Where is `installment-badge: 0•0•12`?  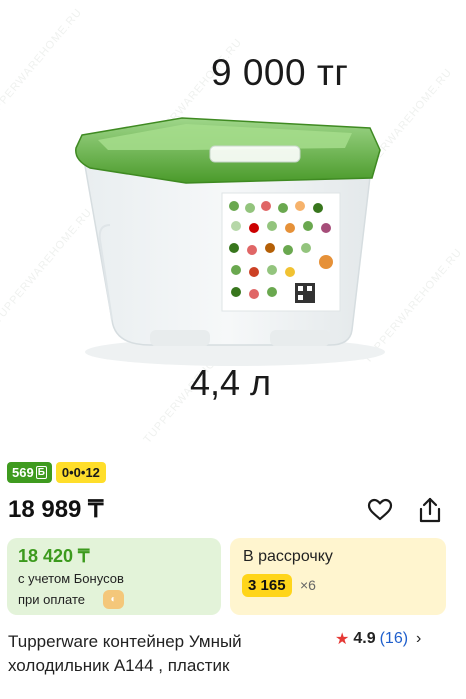 installment-badge: 0•0•12 is located at coordinates (80, 472).